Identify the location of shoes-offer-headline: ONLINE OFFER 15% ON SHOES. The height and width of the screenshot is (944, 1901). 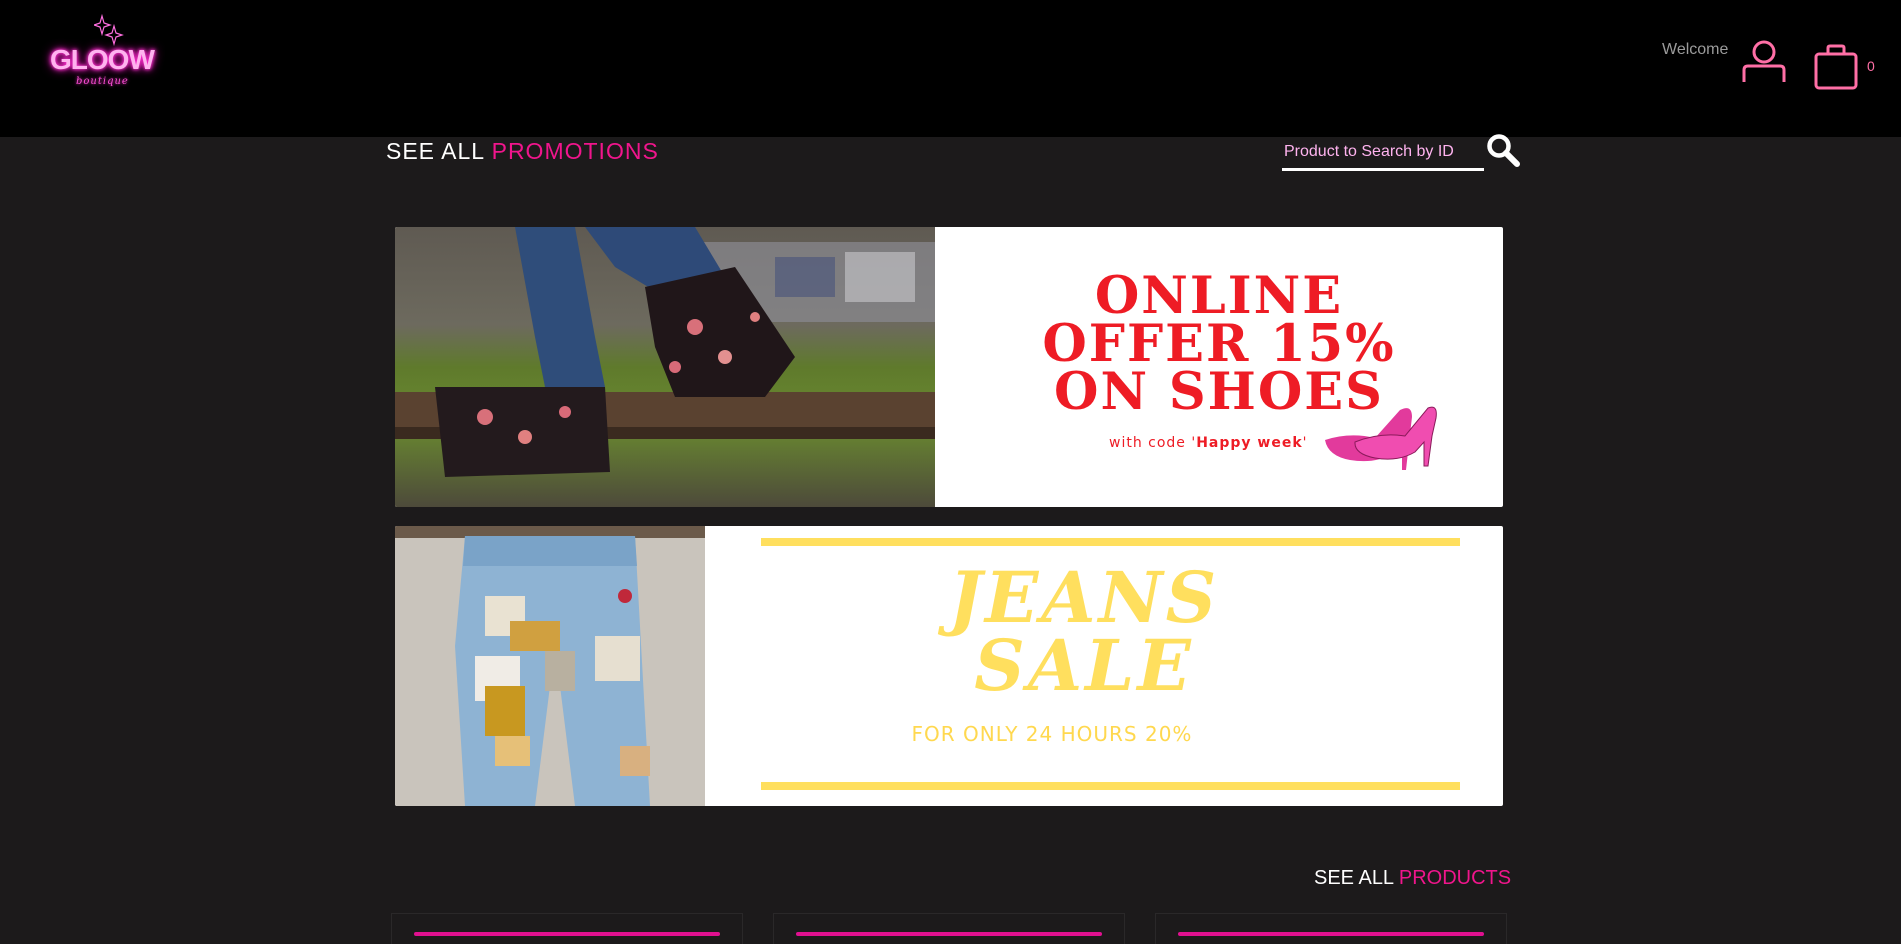
(1219, 342).